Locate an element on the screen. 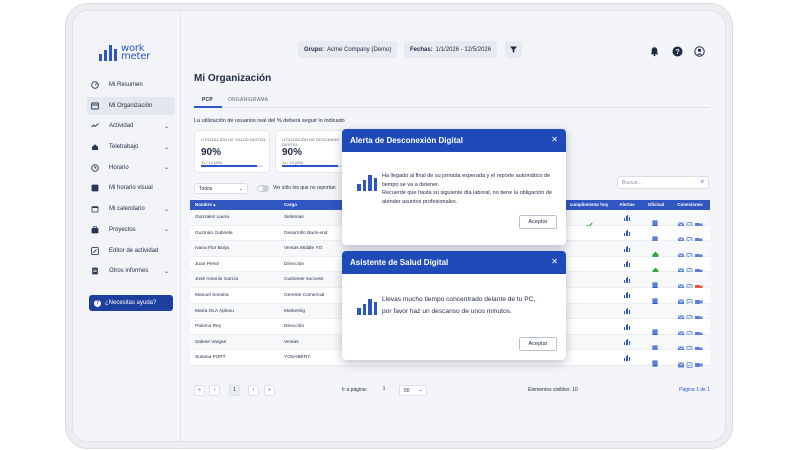 The width and height of the screenshot is (800, 450). sidebar-item-label: Mi Organización is located at coordinates (131, 105).